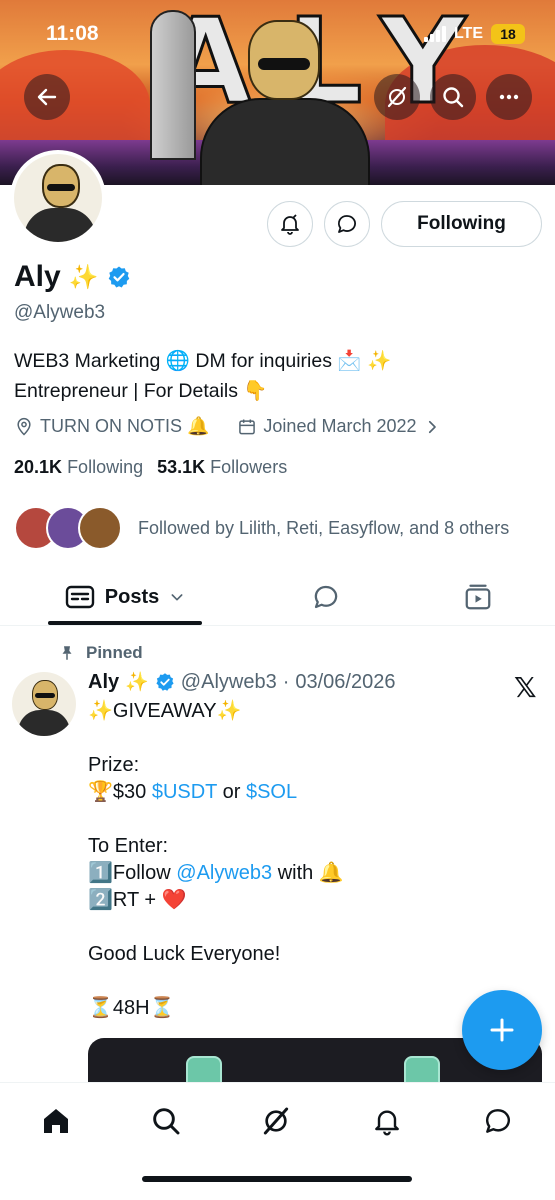 The image size is (555, 1200). I want to click on pinned-label-row: Pinned, so click(100, 653).